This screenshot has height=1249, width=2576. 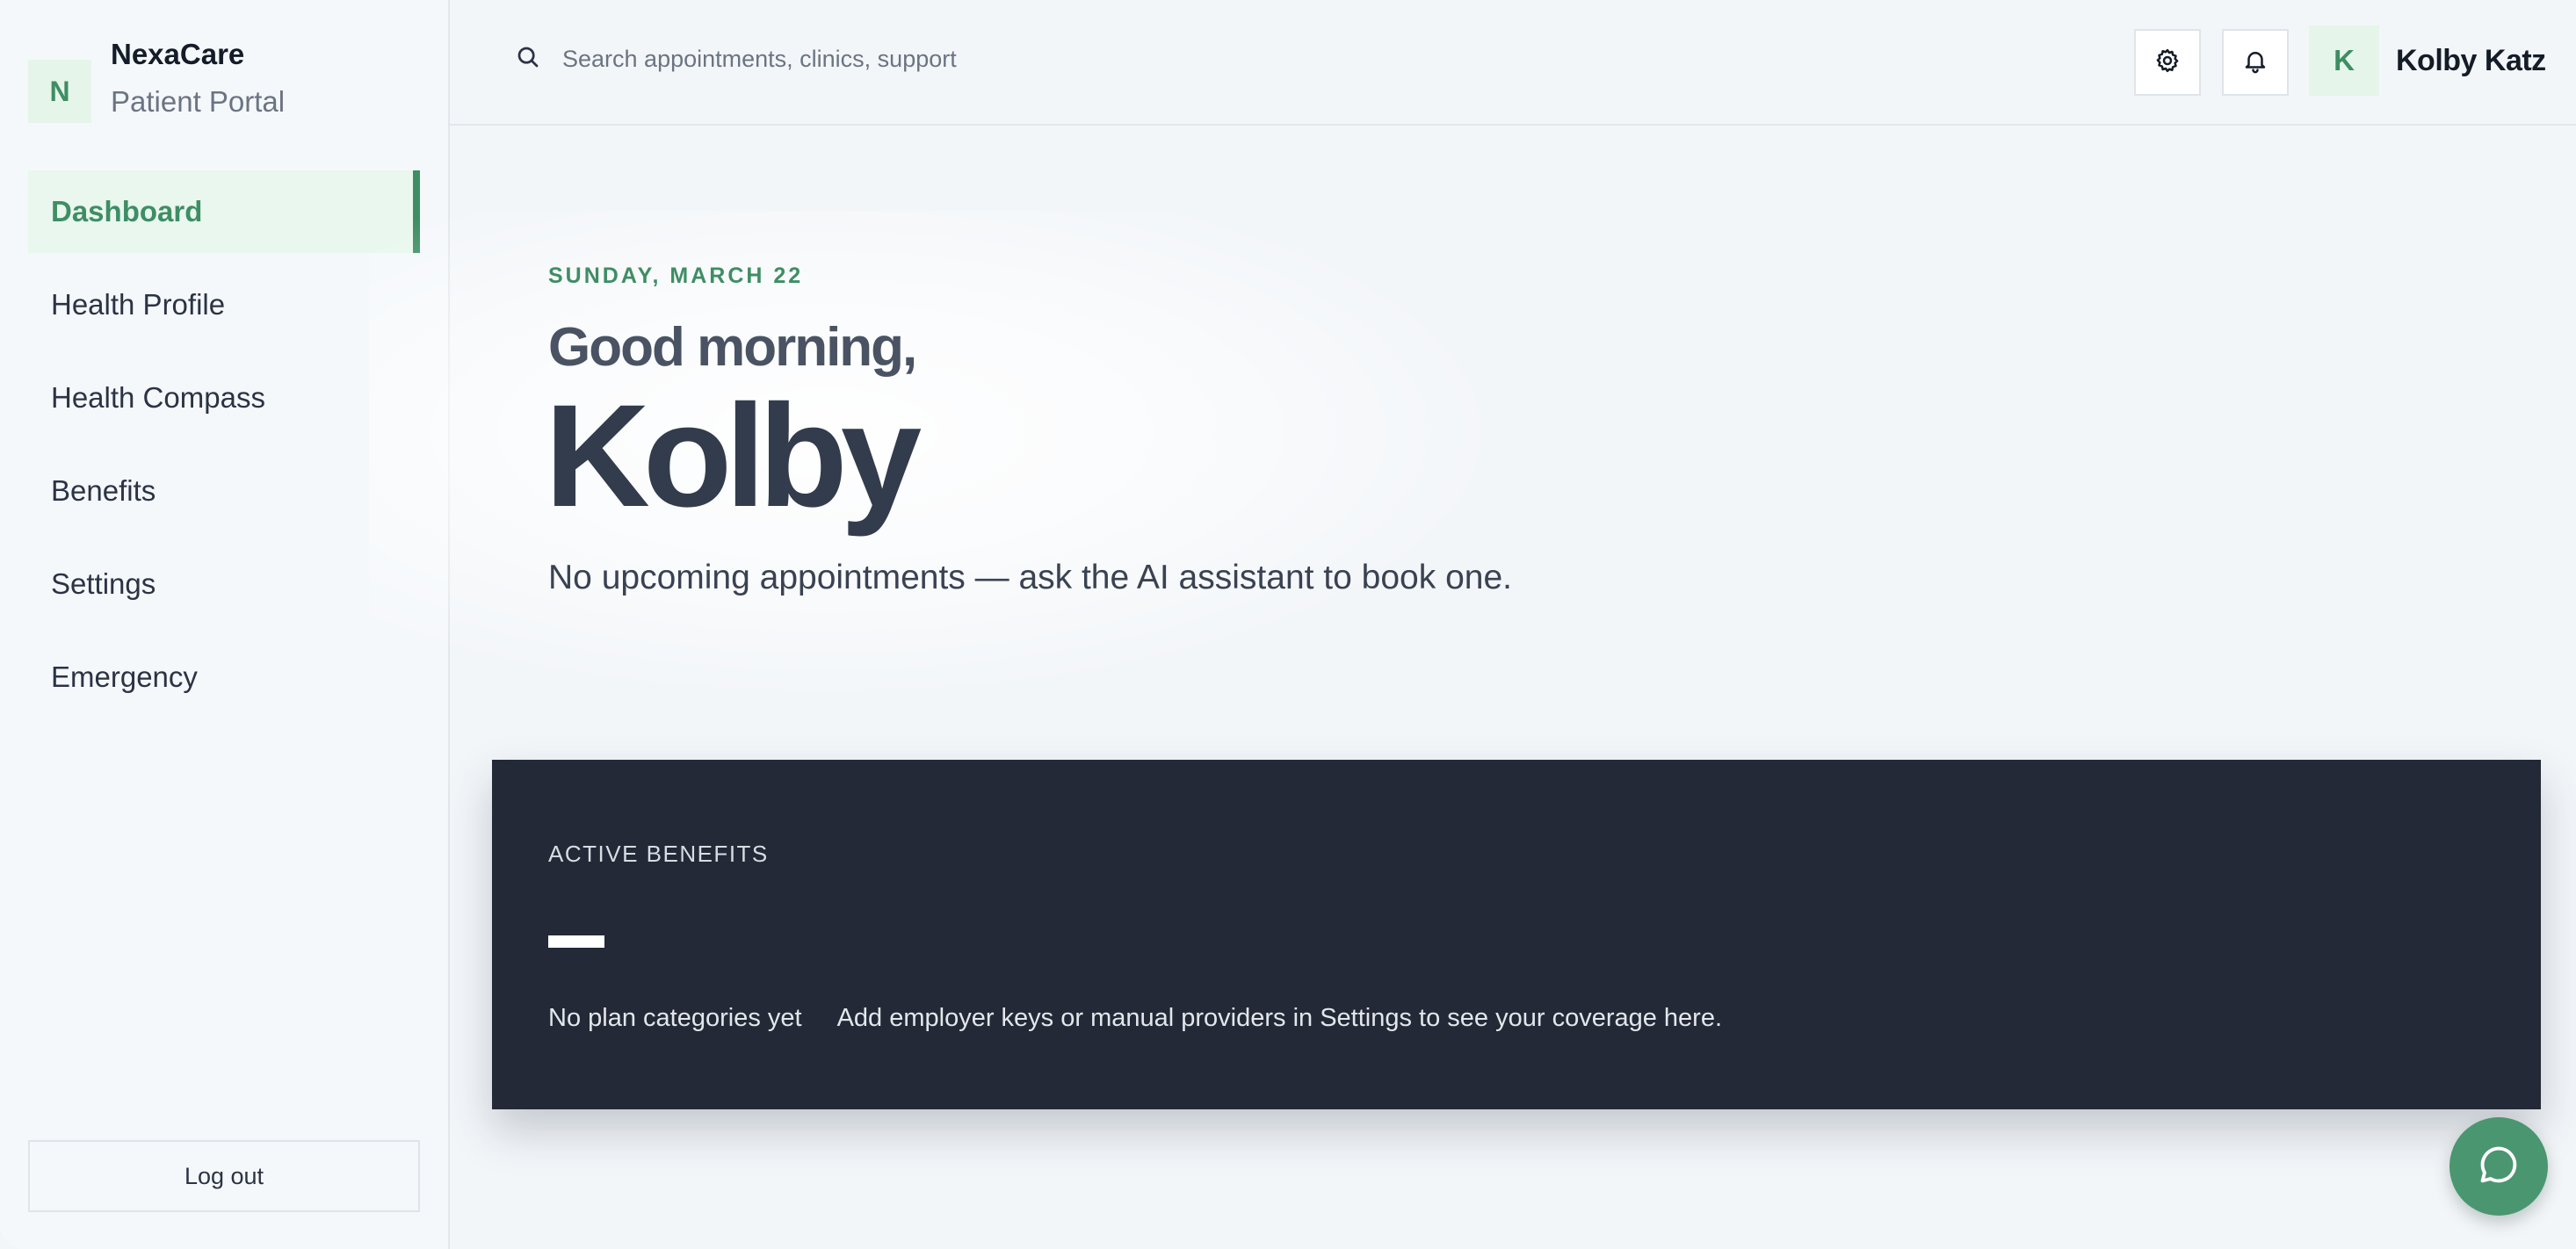 I want to click on chat-assistant-button, so click(x=2498, y=1166).